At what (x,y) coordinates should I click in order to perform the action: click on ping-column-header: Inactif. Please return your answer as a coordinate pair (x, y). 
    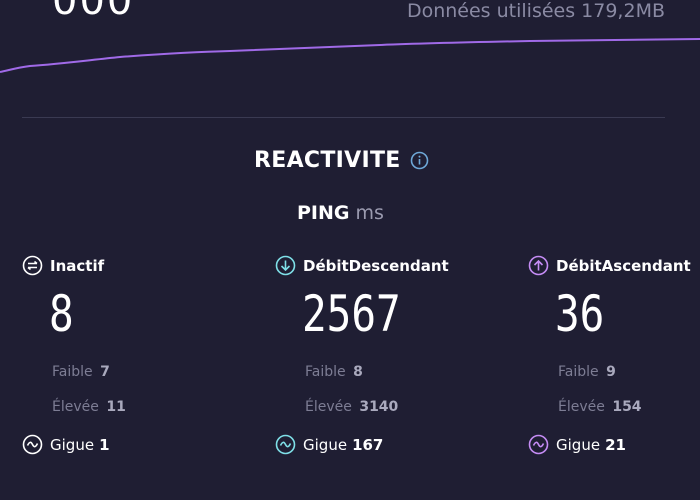
    Looking at the image, I should click on (74, 265).